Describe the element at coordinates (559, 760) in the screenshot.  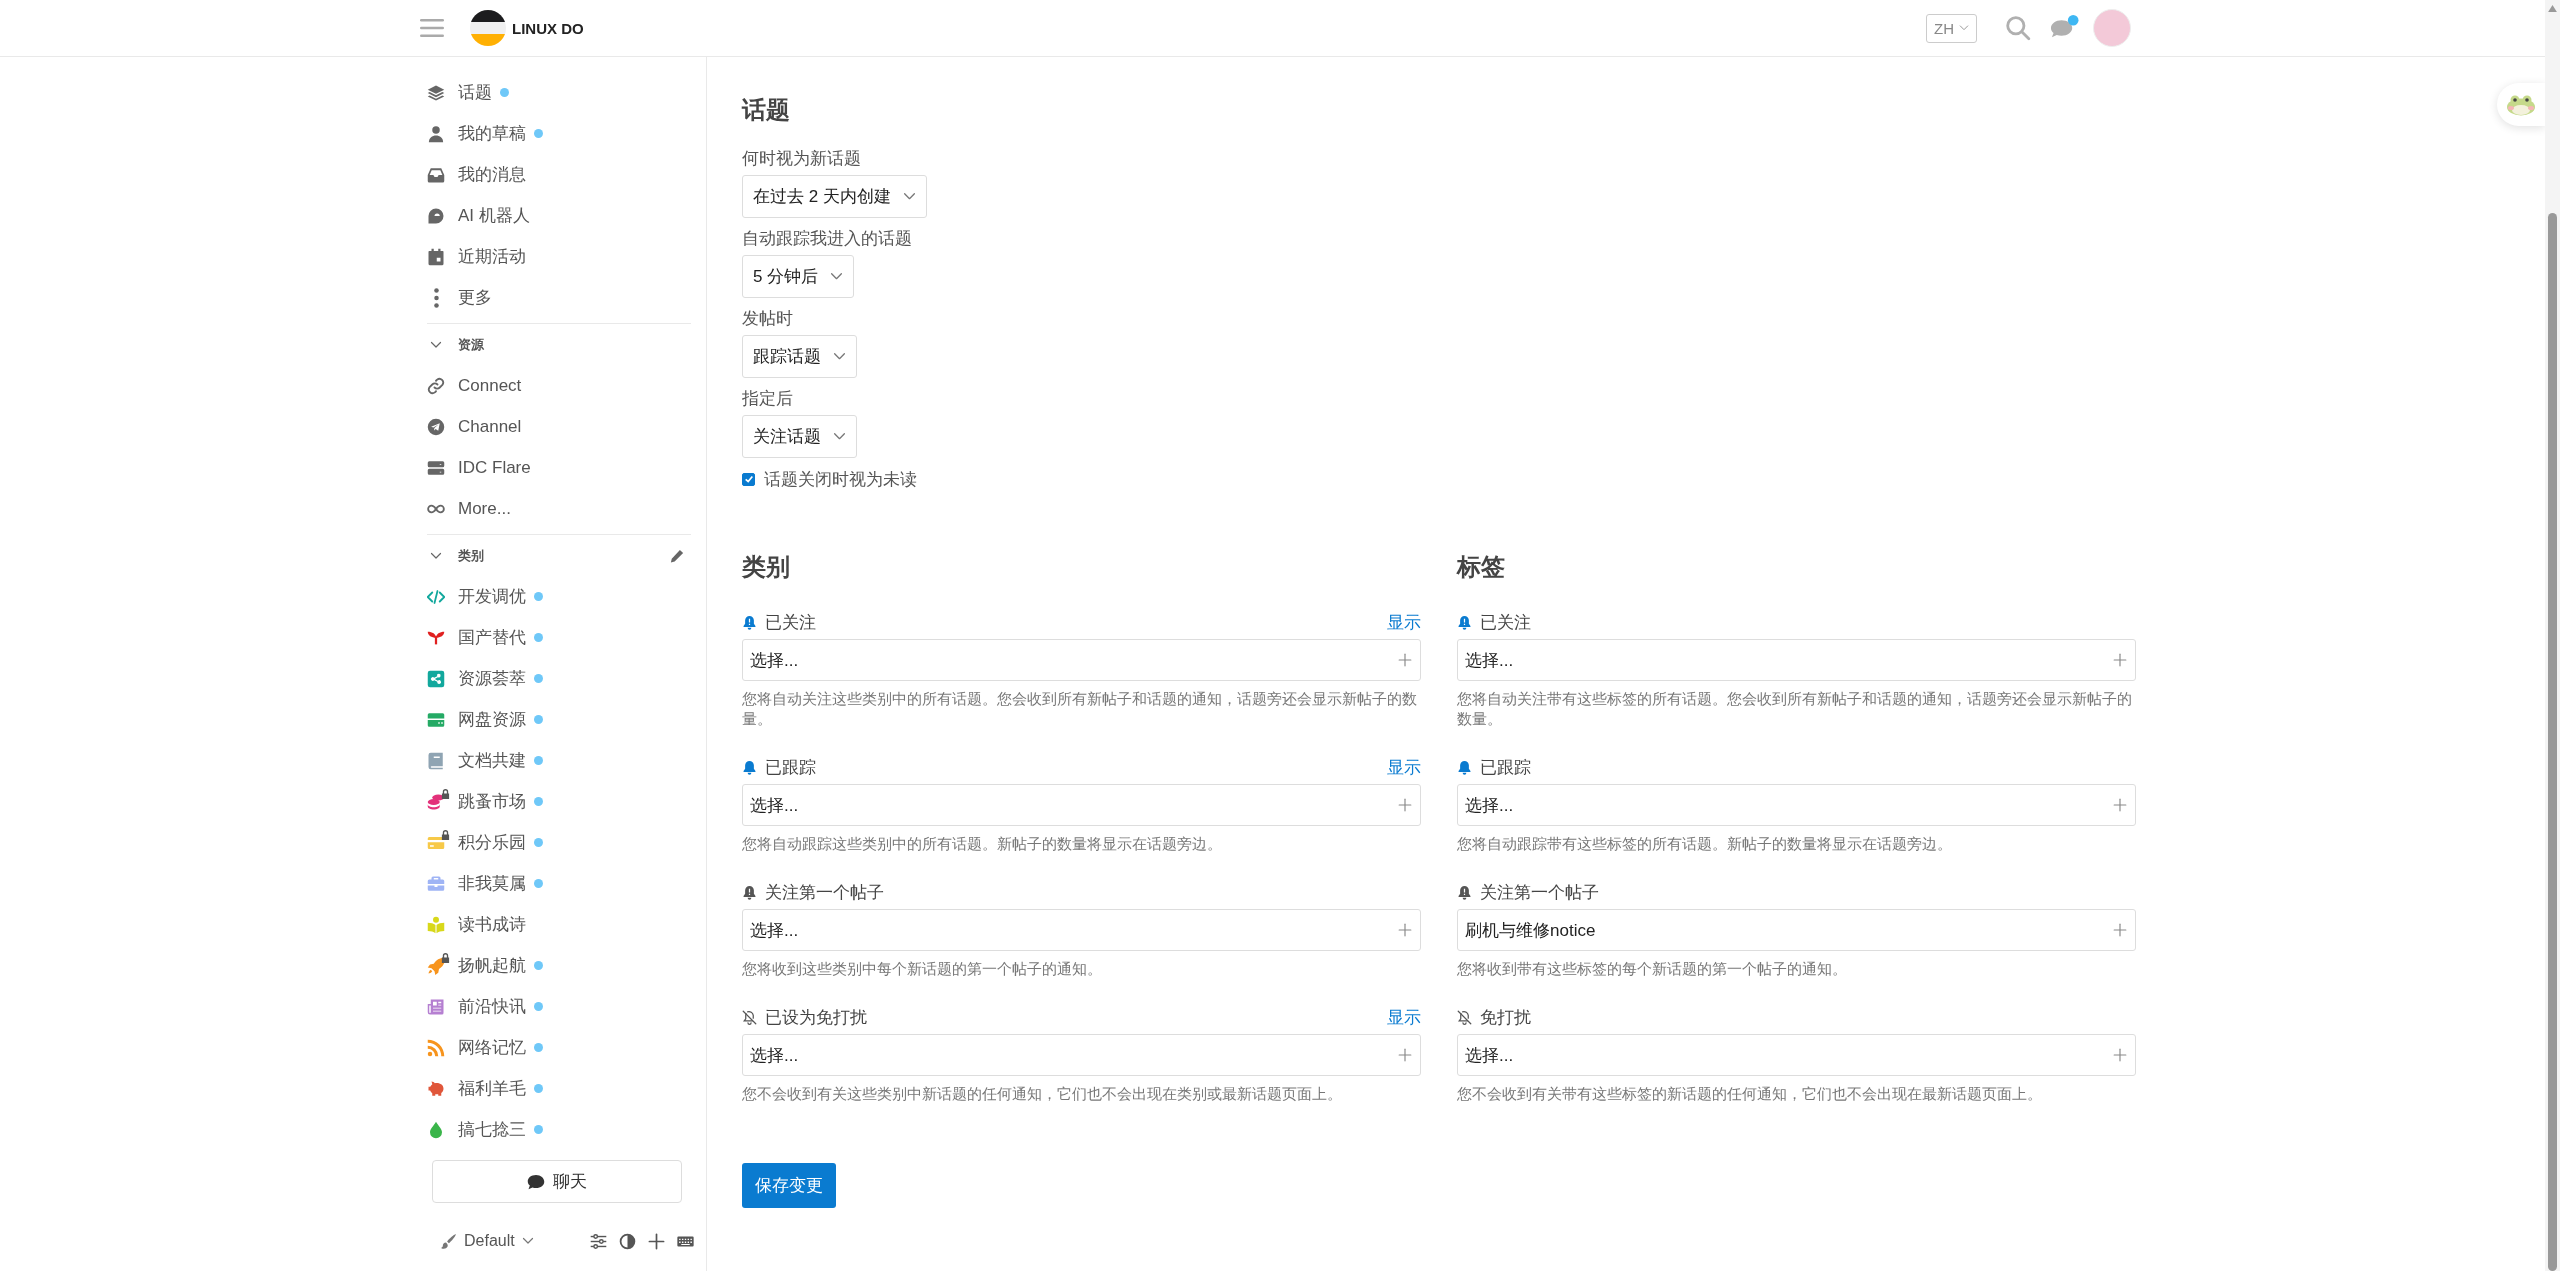
I see `sidebar-item: 文档共建` at that location.